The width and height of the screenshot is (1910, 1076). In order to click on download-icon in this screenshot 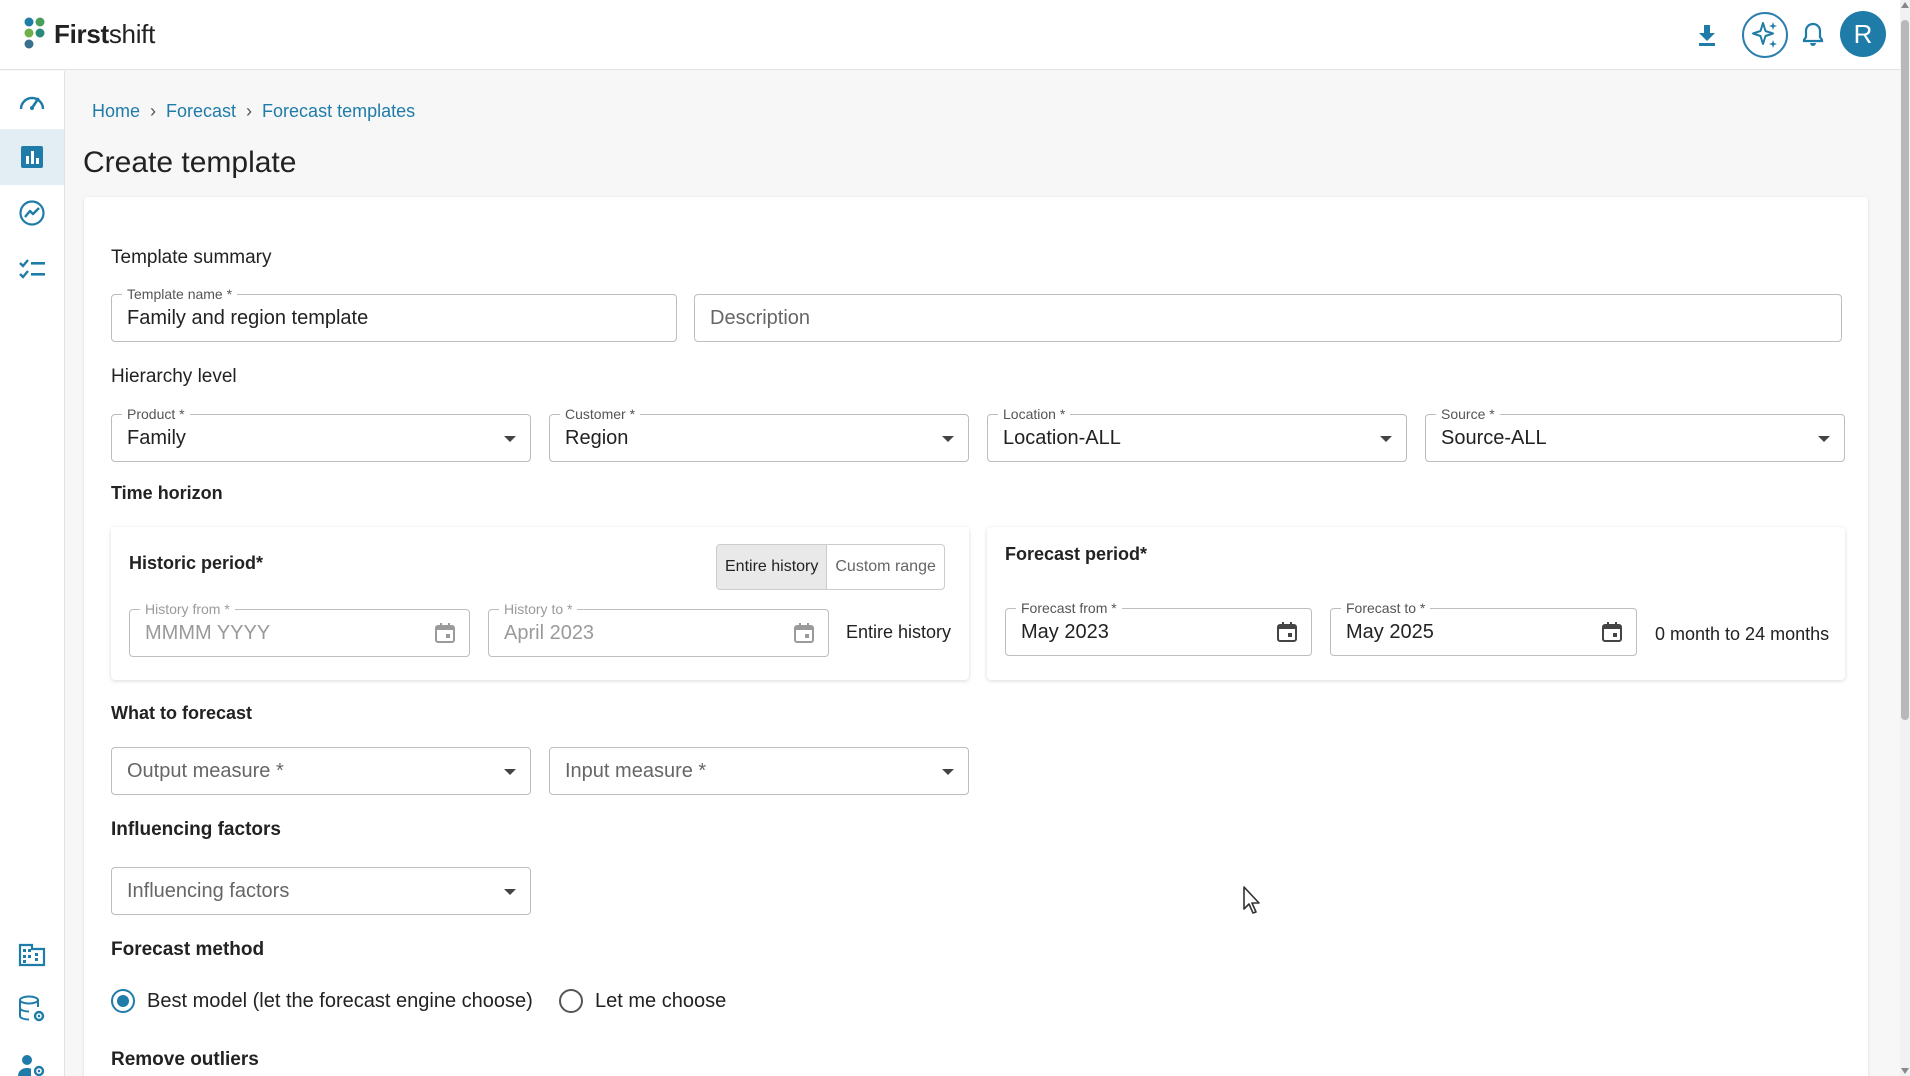, I will do `click(1707, 35)`.